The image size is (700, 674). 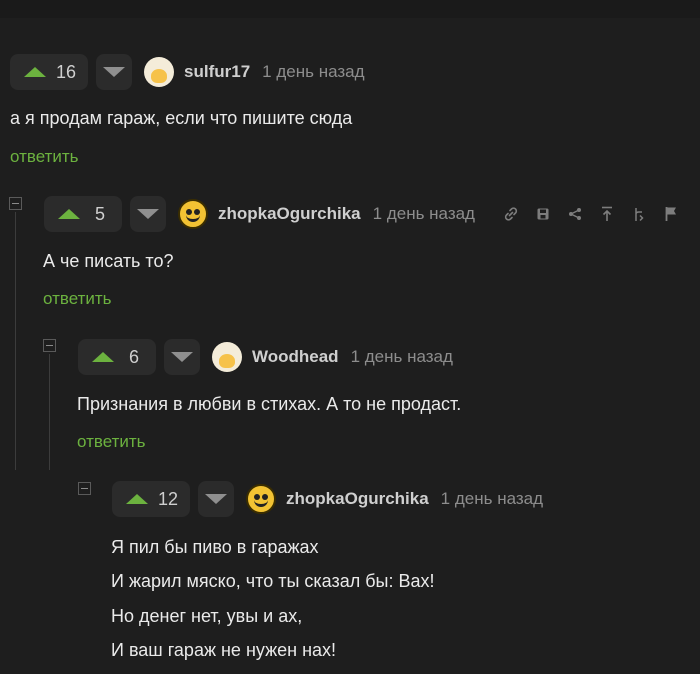 I want to click on top-strip, so click(x=350, y=9).